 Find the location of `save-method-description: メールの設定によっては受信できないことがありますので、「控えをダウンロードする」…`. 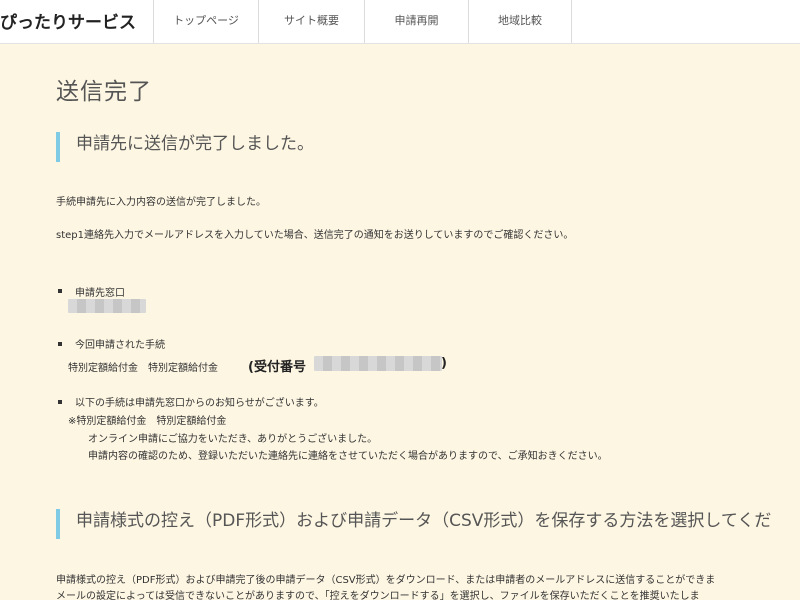

save-method-description: メールの設定によっては受信できないことがありますので、「控えをダウンロードする」… is located at coordinates (378, 595).